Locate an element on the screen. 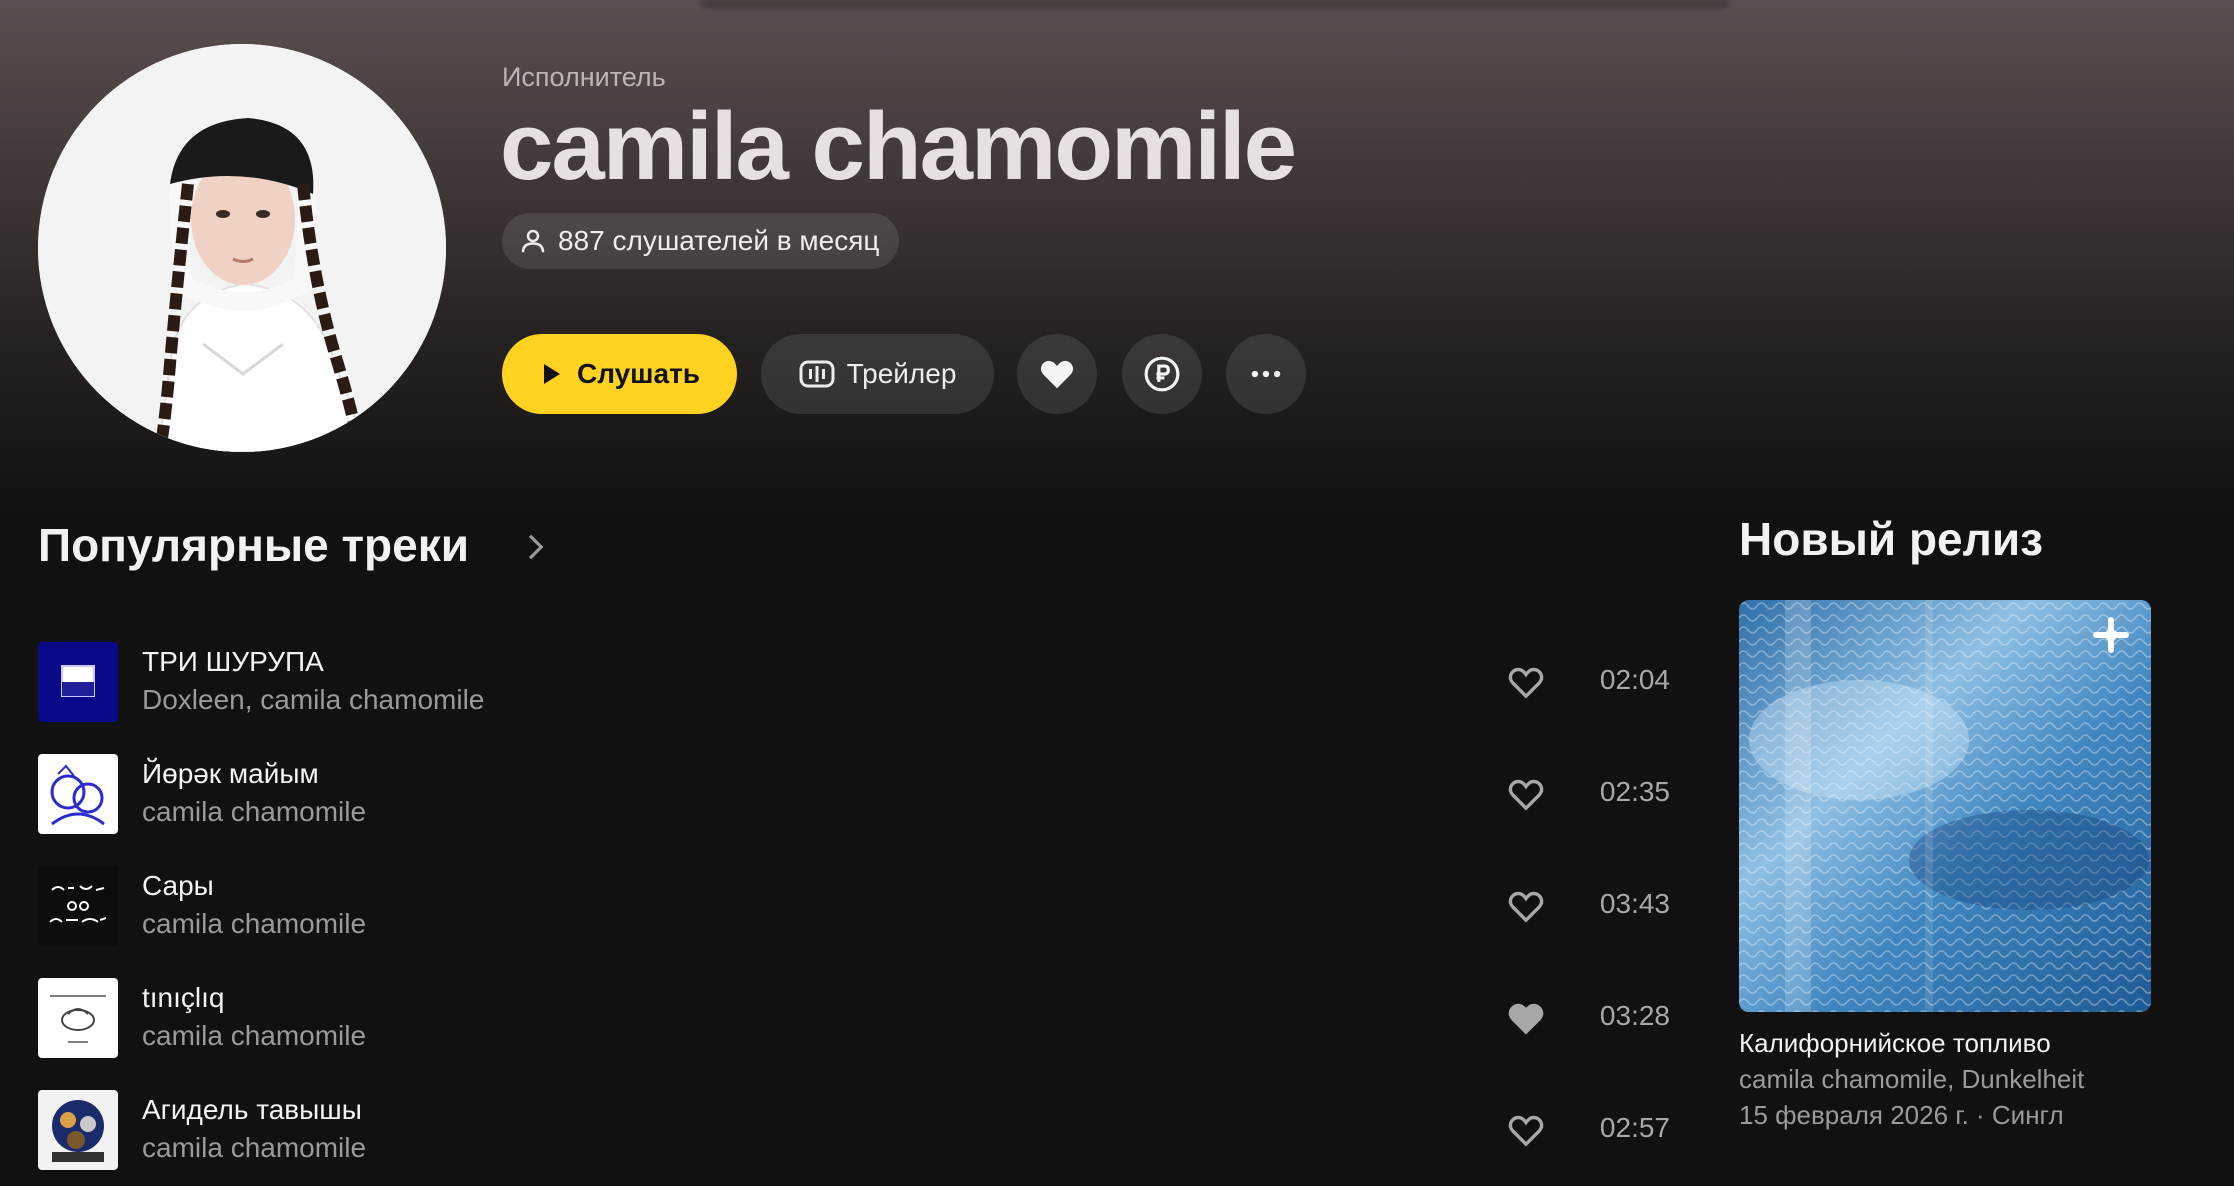 Image resolution: width=2234 pixels, height=1186 pixels. track-row: Йөрәк майым camila chamomile 02:35 is located at coordinates (858, 794).